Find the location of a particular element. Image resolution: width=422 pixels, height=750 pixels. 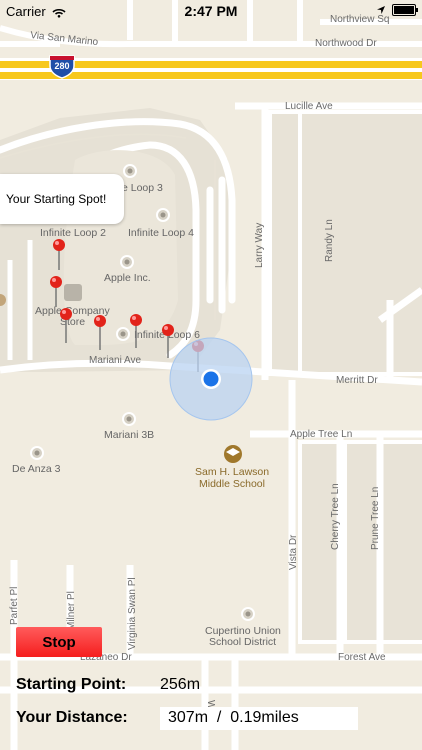

starting-point-value: 256m is located at coordinates (180, 684).